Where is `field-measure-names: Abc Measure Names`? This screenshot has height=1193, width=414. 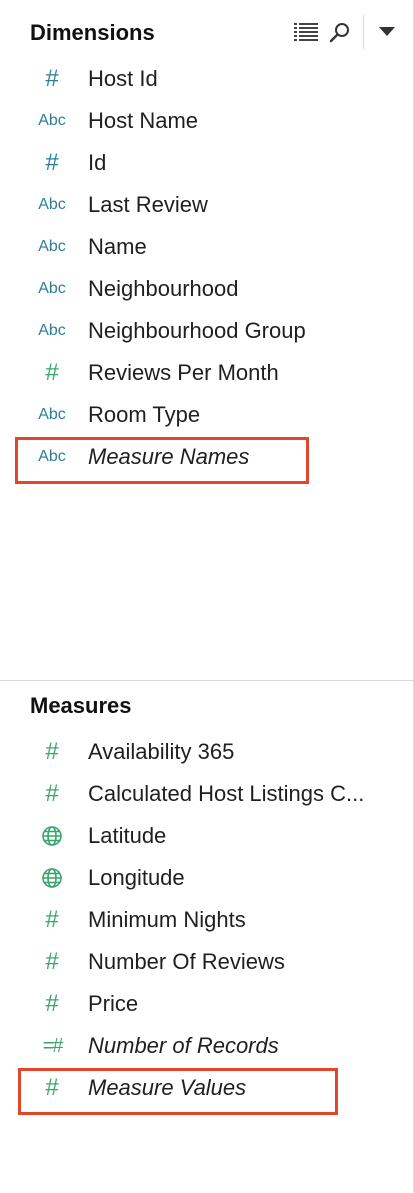 field-measure-names: Abc Measure Names is located at coordinates (207, 457).